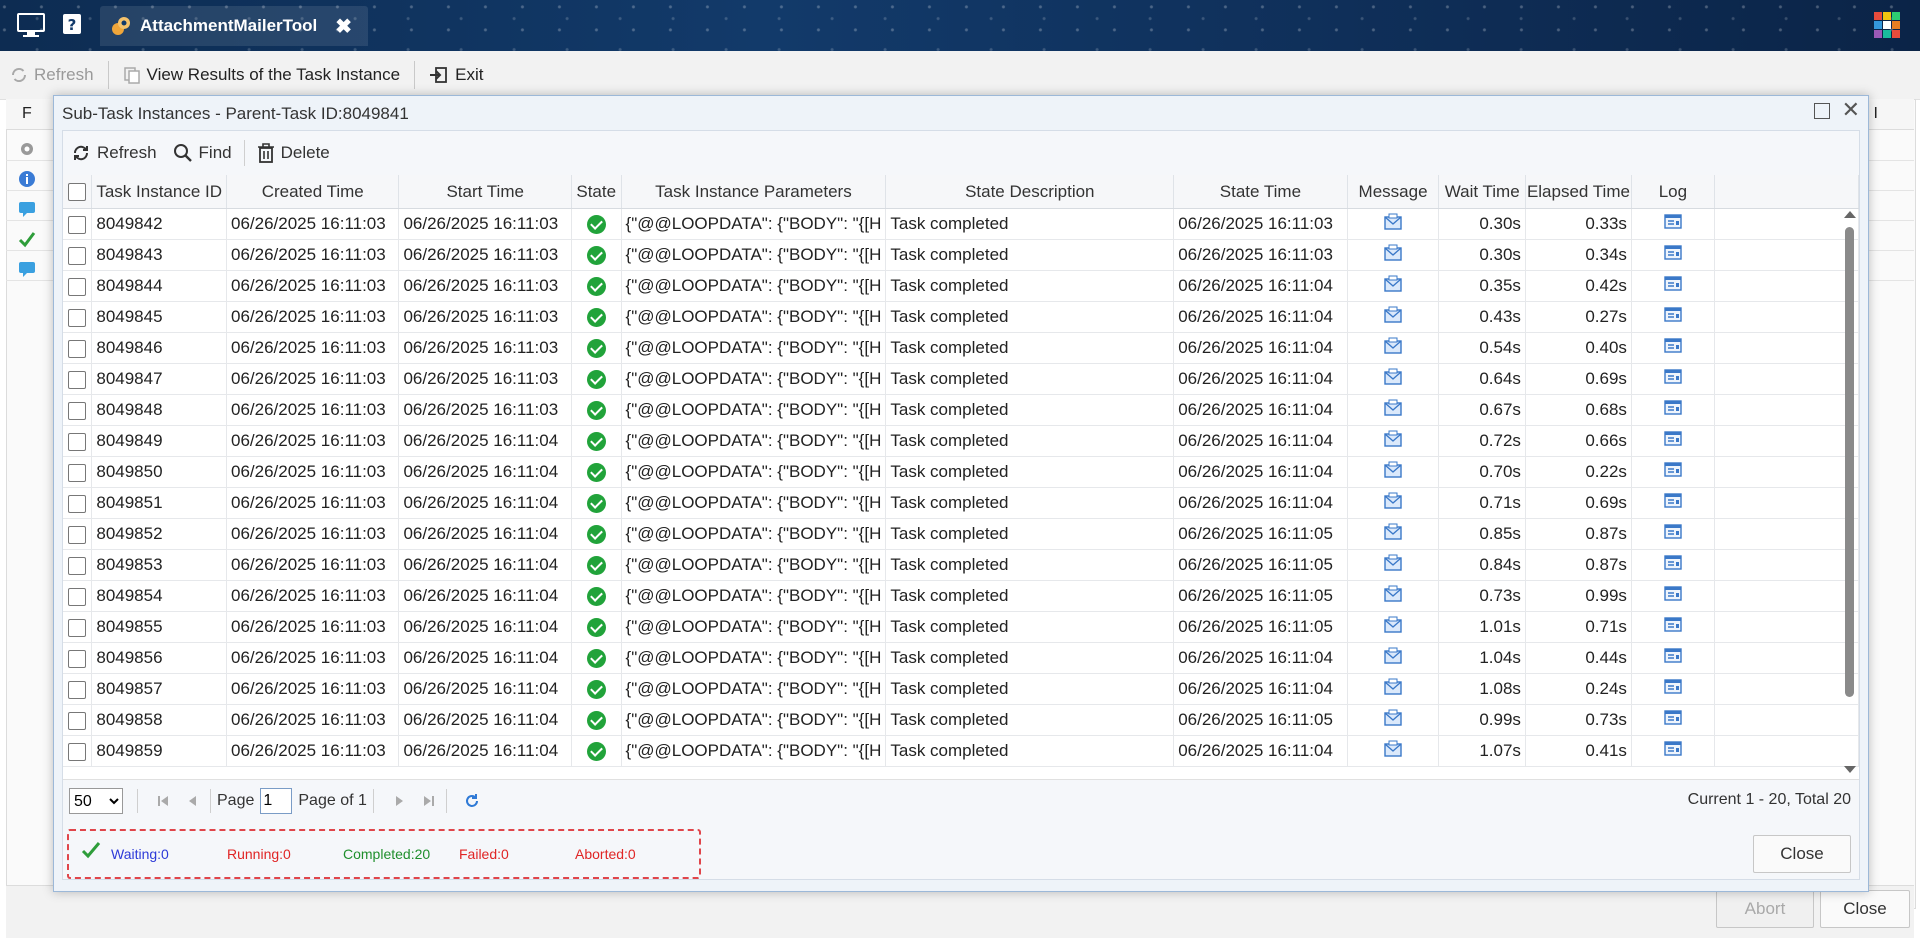 Image resolution: width=1920 pixels, height=941 pixels. I want to click on column-header: Message, so click(1393, 192).